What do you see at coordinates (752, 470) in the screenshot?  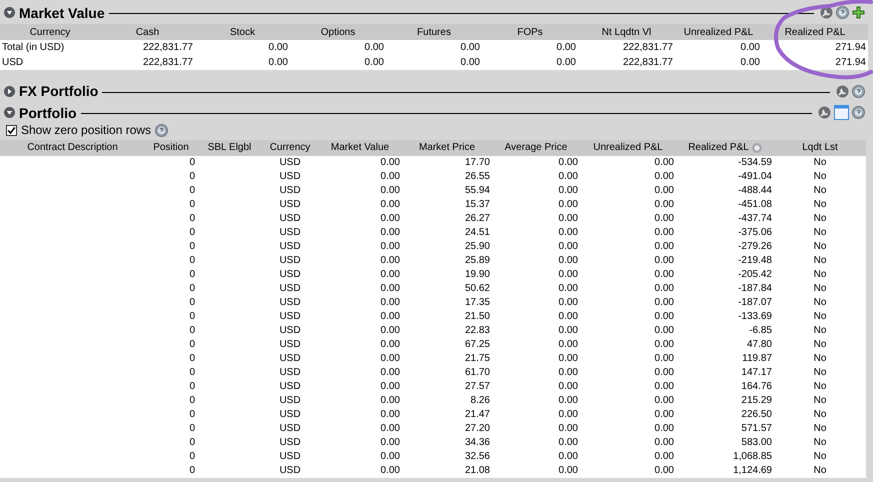 I see `realized-pl-cell-text: 1,124.69` at bounding box center [752, 470].